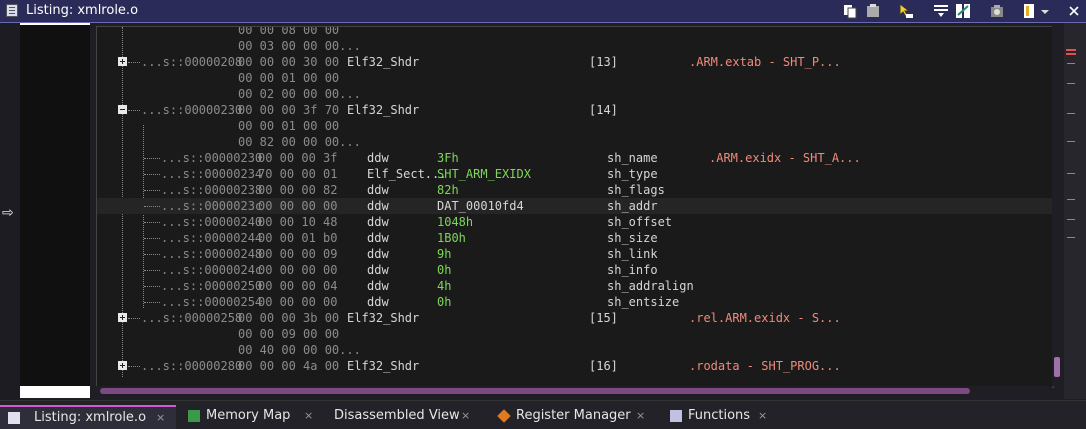  What do you see at coordinates (289, 334) in the screenshot?
I see `bytes: 00 00 09 00 00` at bounding box center [289, 334].